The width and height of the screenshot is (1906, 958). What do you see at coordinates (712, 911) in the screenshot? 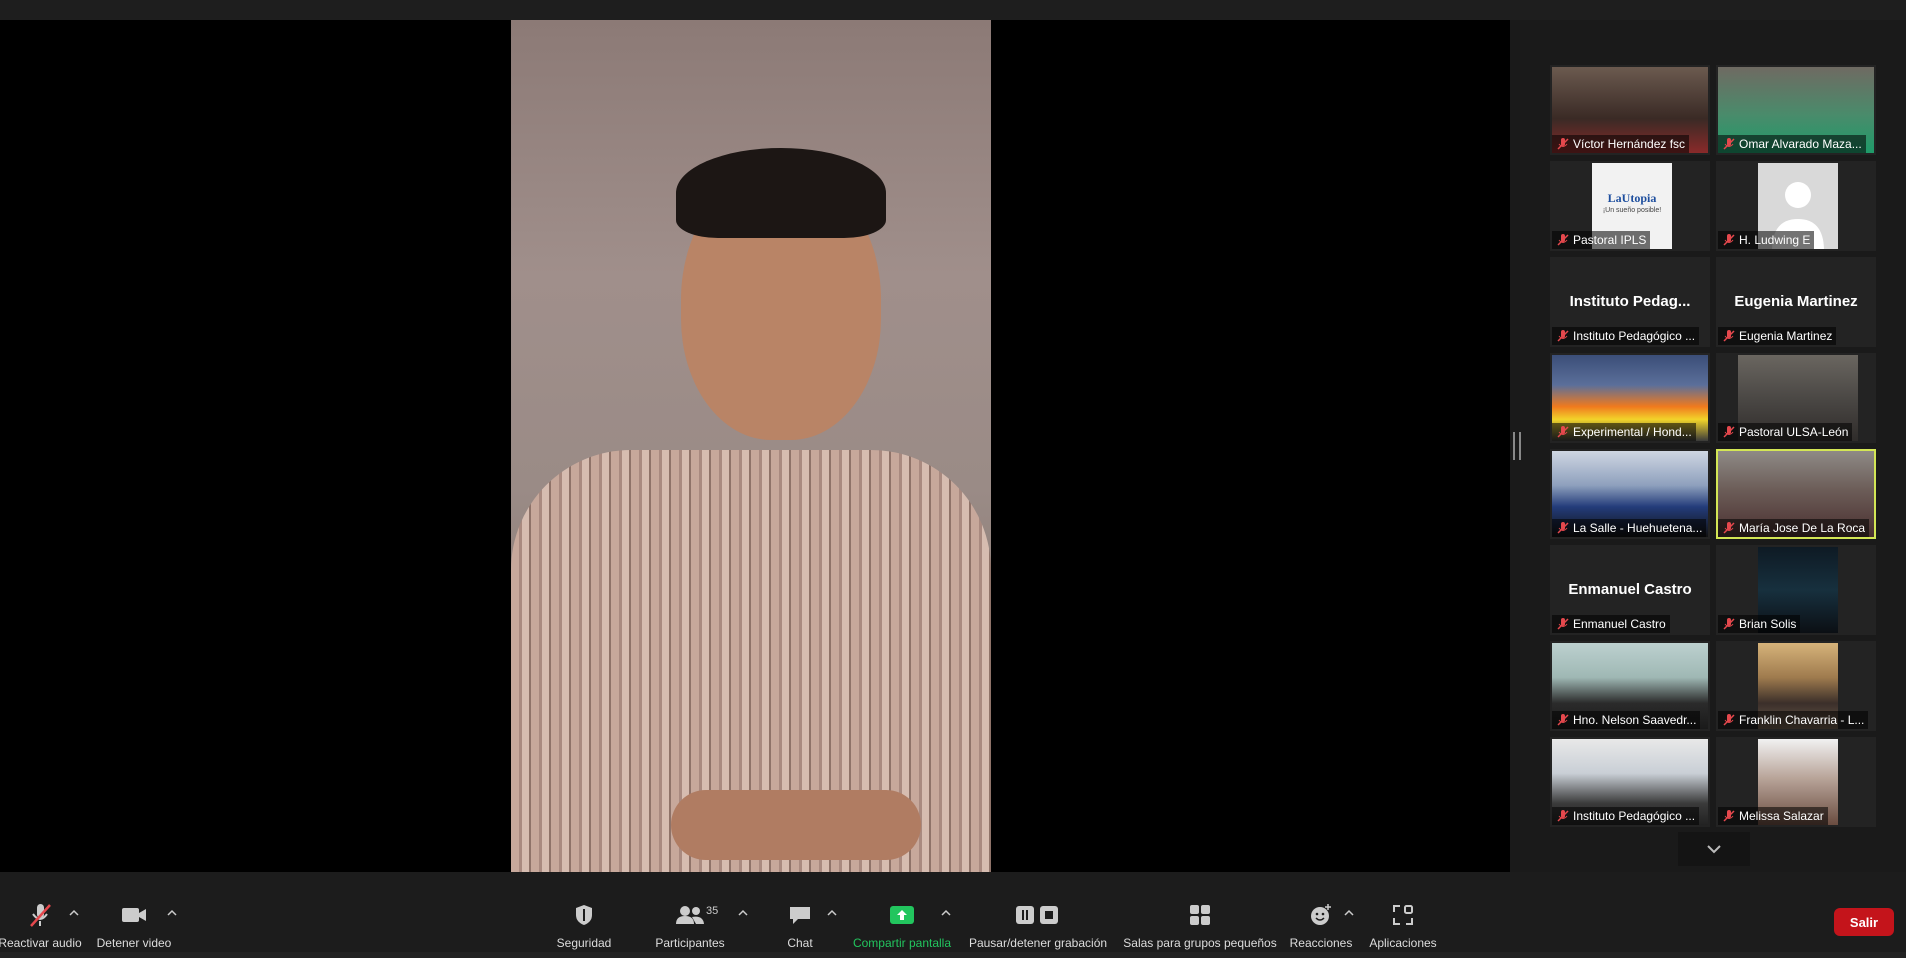
I see `participants-count: 35` at bounding box center [712, 911].